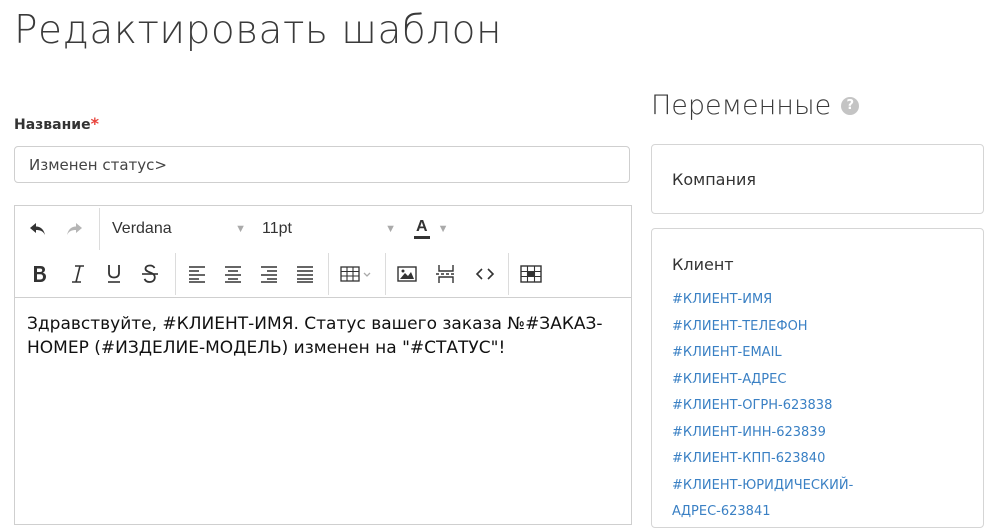 The width and height of the screenshot is (992, 528). Describe the element at coordinates (407, 274) in the screenshot. I see `image-icon` at that location.